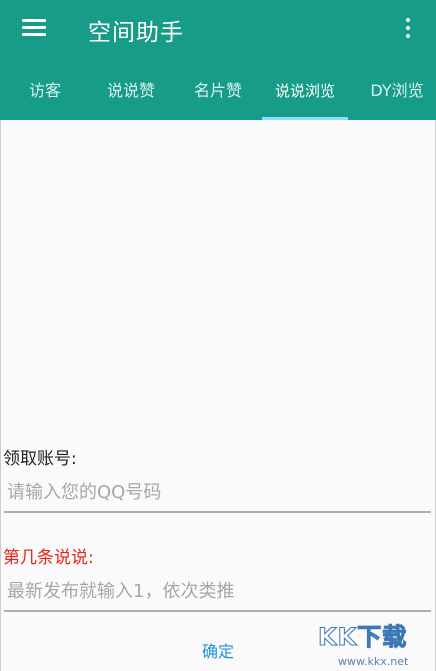 The height and width of the screenshot is (671, 436). I want to click on post-index-label: 第几条说说:, so click(48, 558).